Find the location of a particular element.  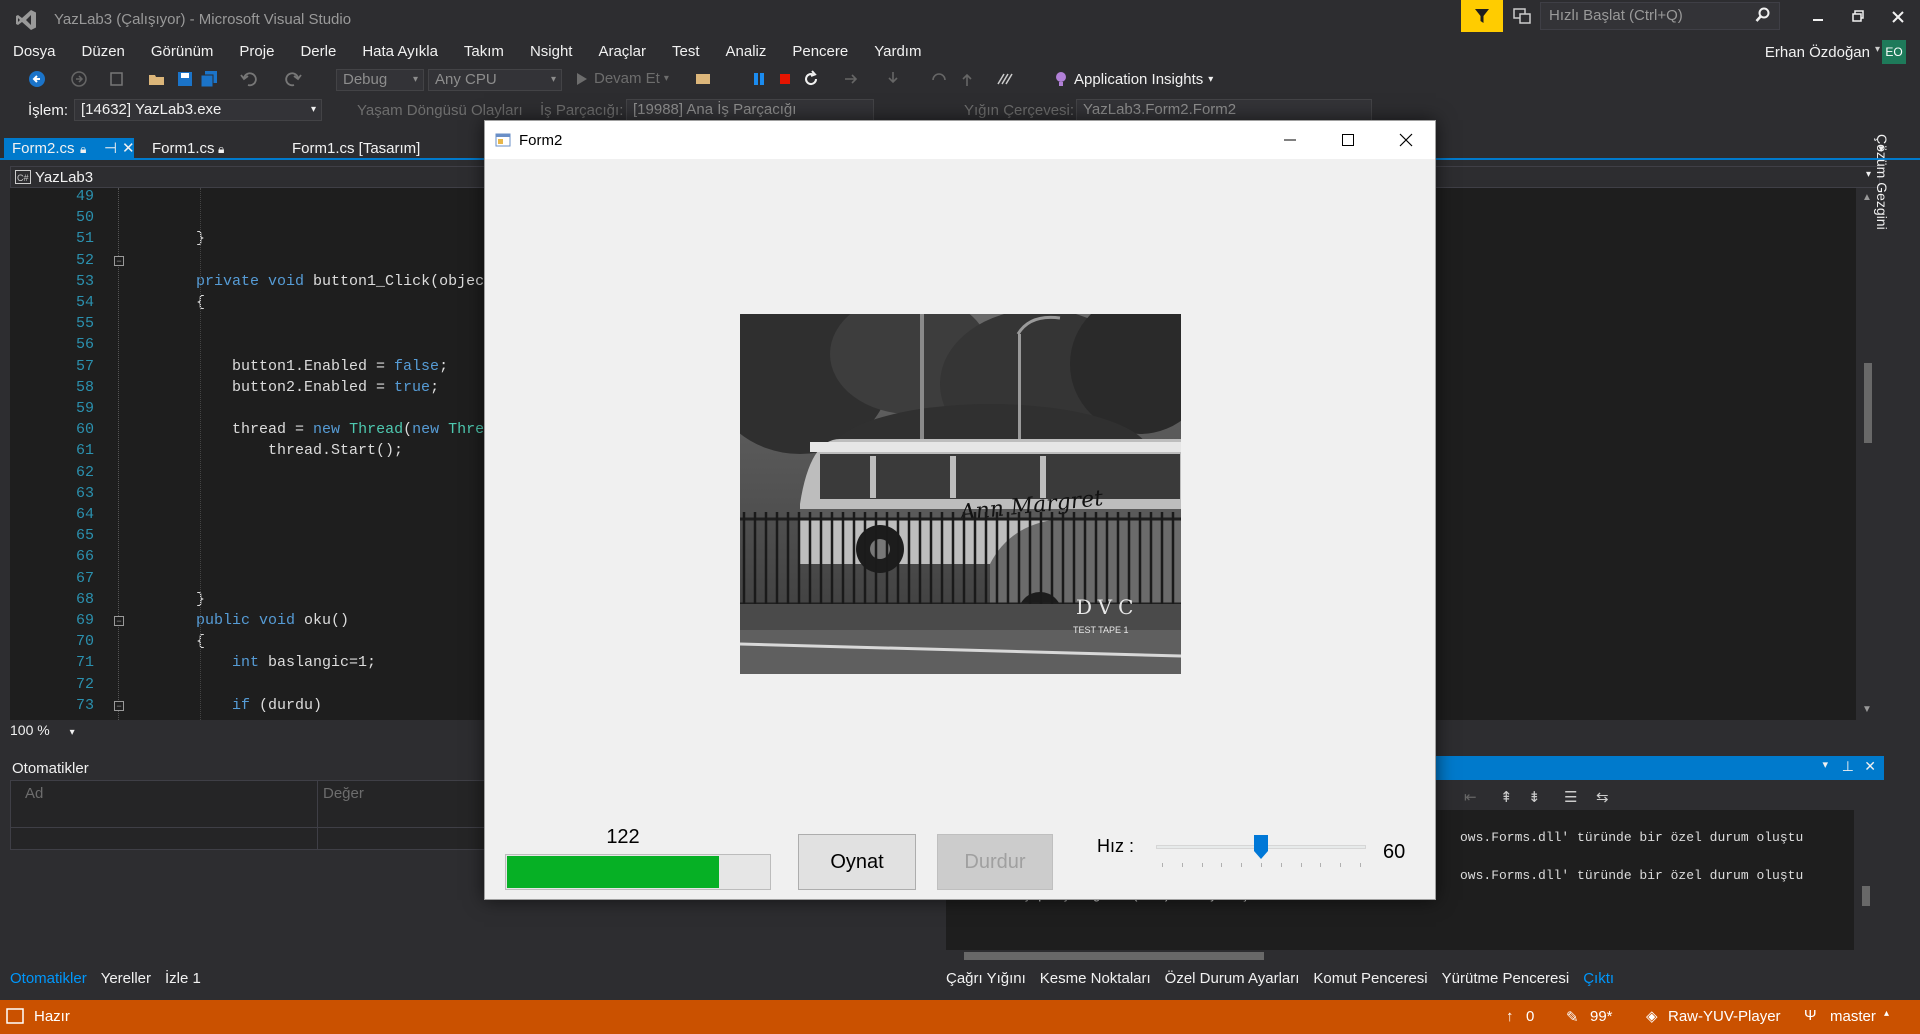

tab-autos: Otomatikler is located at coordinates (48, 978).